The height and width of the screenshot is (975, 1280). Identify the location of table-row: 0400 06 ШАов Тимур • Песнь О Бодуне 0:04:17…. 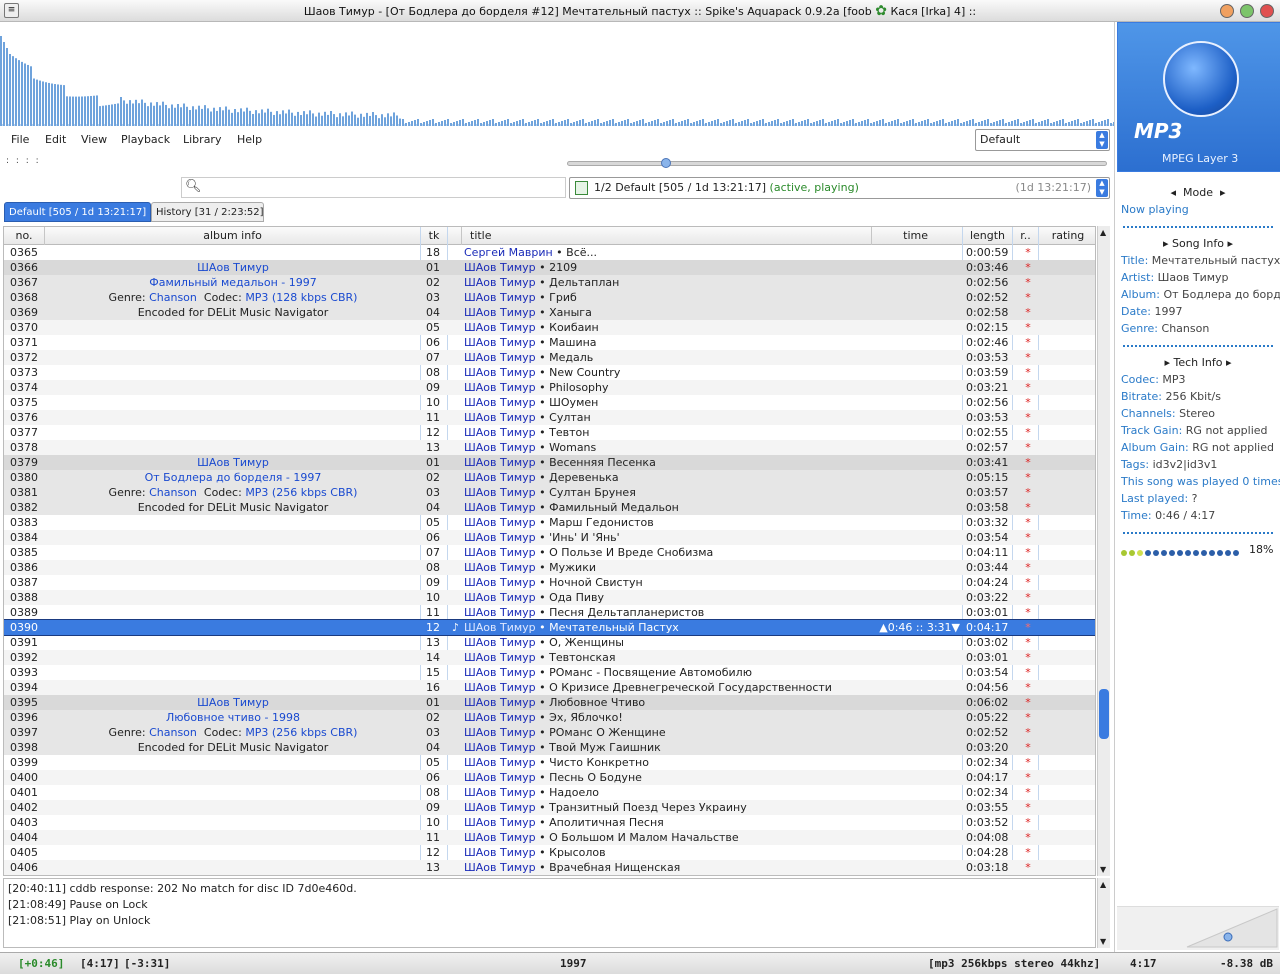
(549, 777).